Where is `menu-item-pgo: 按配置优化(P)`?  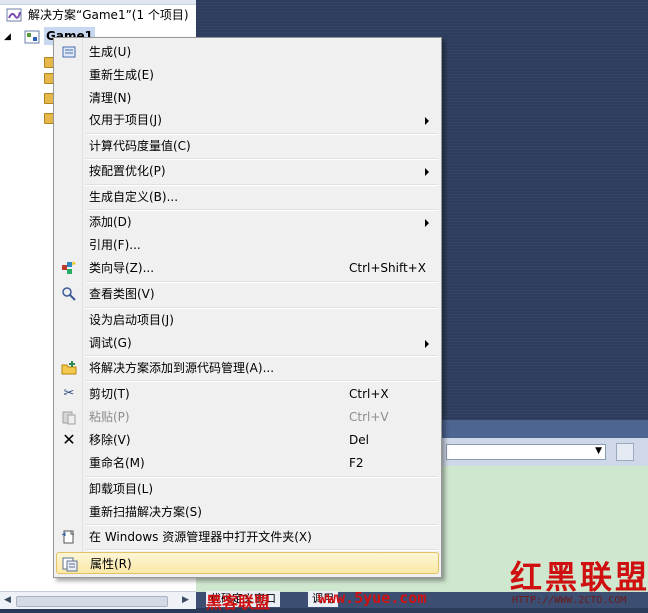 menu-item-pgo: 按配置优化(P) is located at coordinates (247, 171).